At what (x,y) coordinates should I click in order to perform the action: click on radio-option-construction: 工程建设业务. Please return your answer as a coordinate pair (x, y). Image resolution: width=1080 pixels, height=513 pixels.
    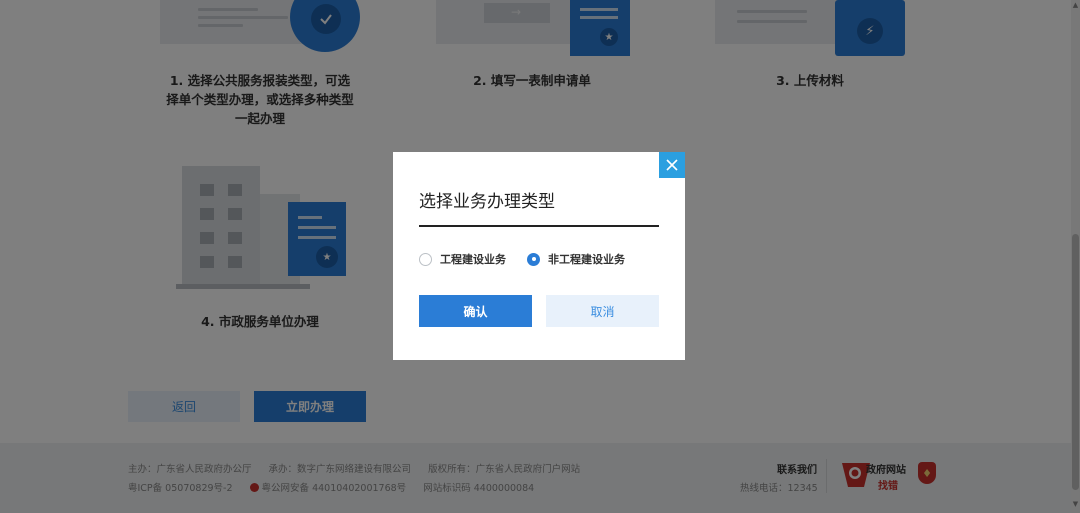
    Looking at the image, I should click on (462, 259).